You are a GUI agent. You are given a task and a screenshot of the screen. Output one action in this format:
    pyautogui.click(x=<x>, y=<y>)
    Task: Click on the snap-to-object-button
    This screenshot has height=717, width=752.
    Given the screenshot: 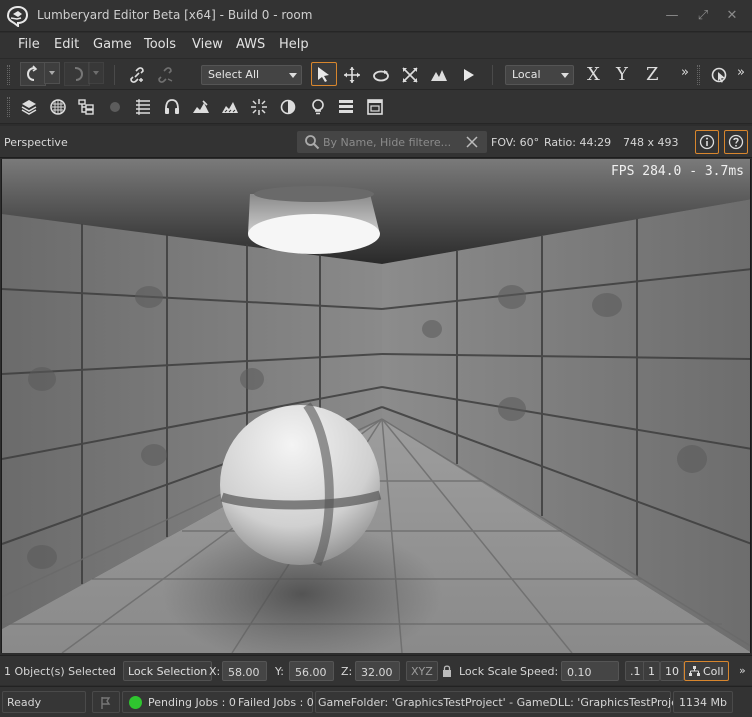 What is the action you would take?
    pyautogui.click(x=719, y=75)
    